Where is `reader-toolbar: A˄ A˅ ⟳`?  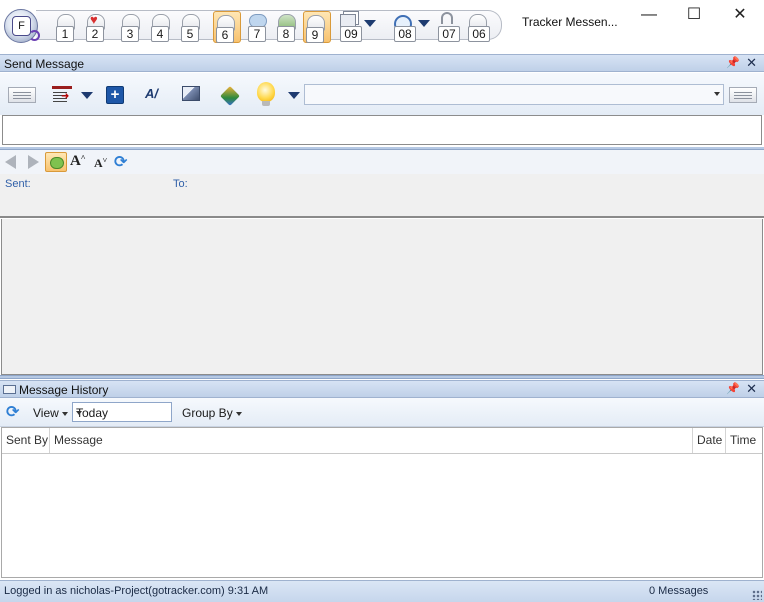
reader-toolbar: A˄ A˅ ⟳ is located at coordinates (382, 162).